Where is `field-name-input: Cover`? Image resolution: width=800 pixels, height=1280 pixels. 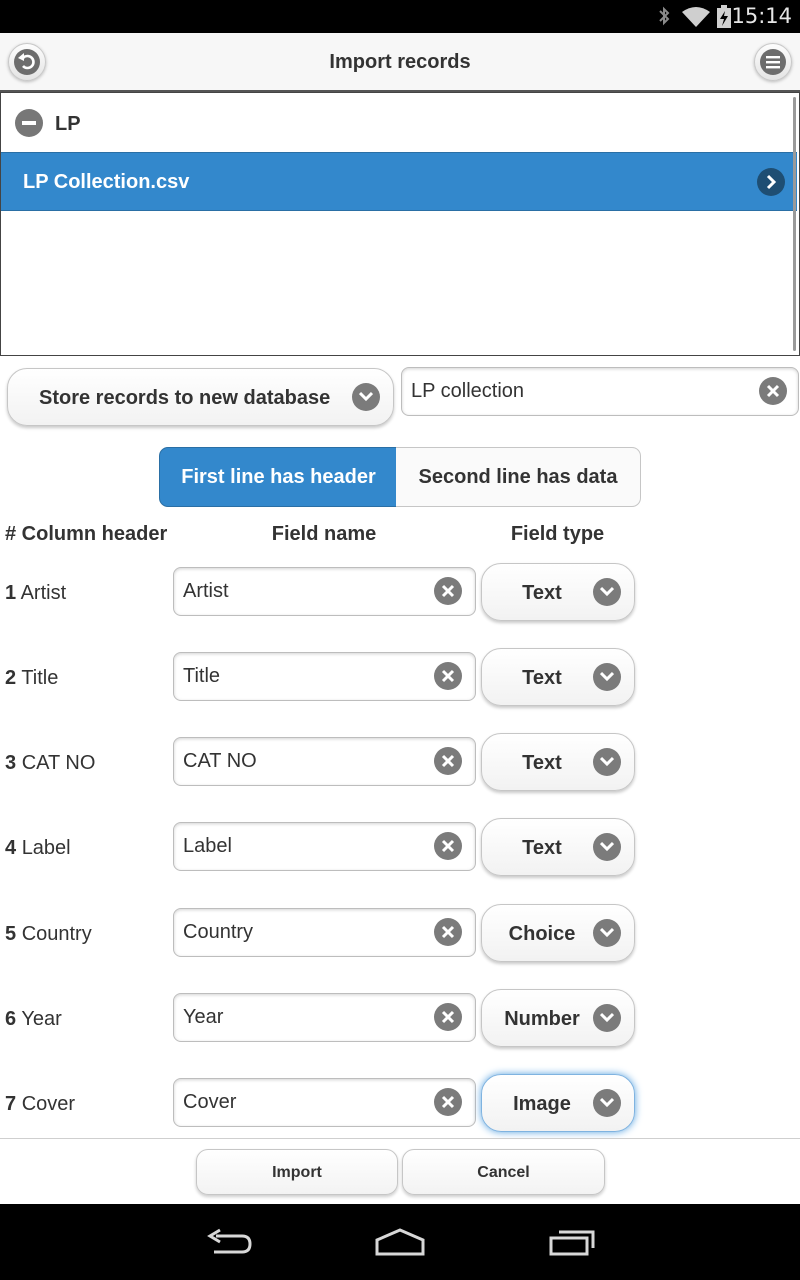
field-name-input: Cover is located at coordinates (324, 1102).